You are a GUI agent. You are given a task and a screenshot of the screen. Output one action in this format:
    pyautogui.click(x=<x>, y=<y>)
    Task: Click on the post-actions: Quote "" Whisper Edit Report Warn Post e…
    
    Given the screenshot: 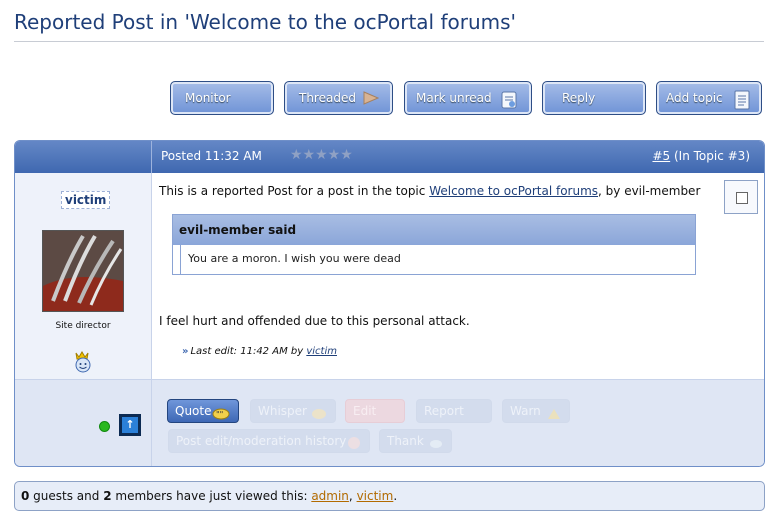 What is the action you would take?
    pyautogui.click(x=458, y=422)
    